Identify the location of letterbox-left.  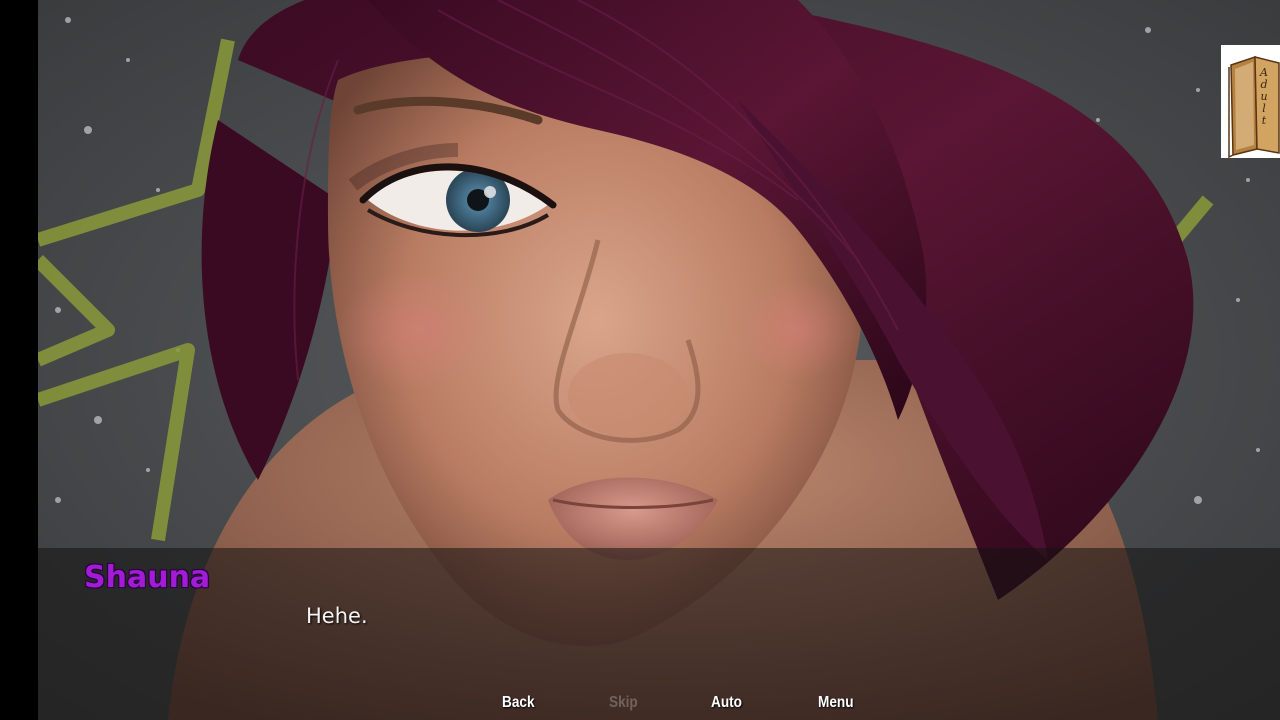
(19, 360).